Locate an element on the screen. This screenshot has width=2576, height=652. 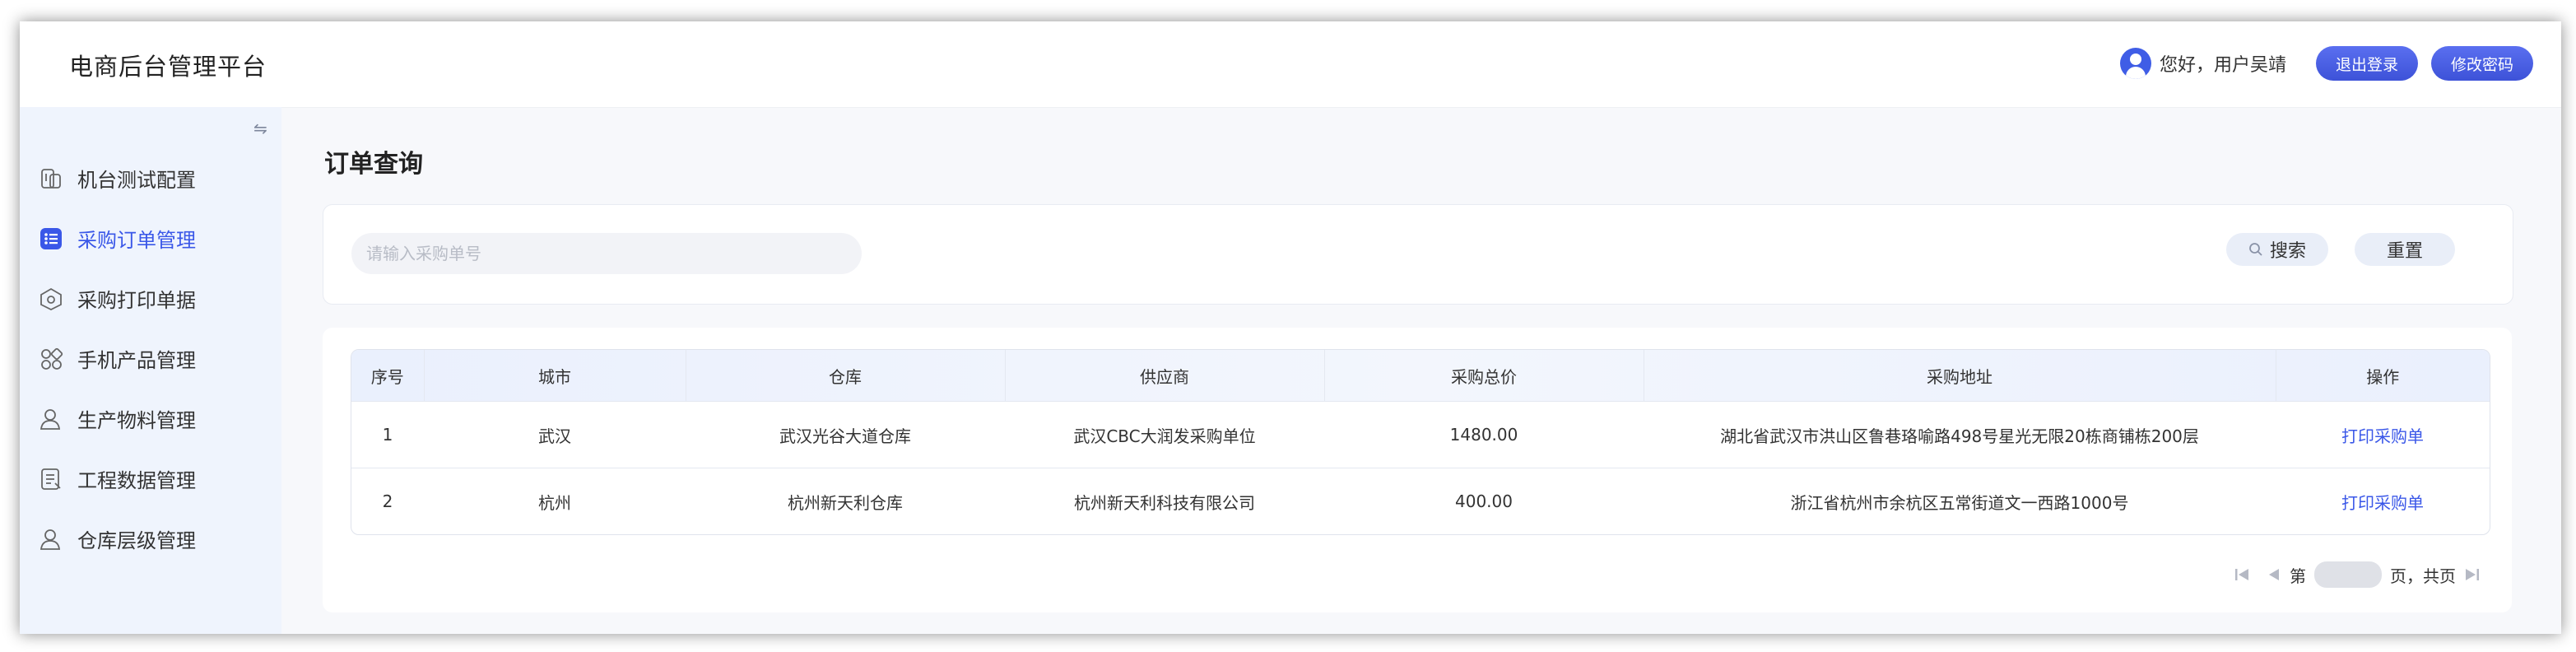
table-header-row: 序号 城市 仓库 供应商 采购总价 采购地址 操作 is located at coordinates (1420, 376).